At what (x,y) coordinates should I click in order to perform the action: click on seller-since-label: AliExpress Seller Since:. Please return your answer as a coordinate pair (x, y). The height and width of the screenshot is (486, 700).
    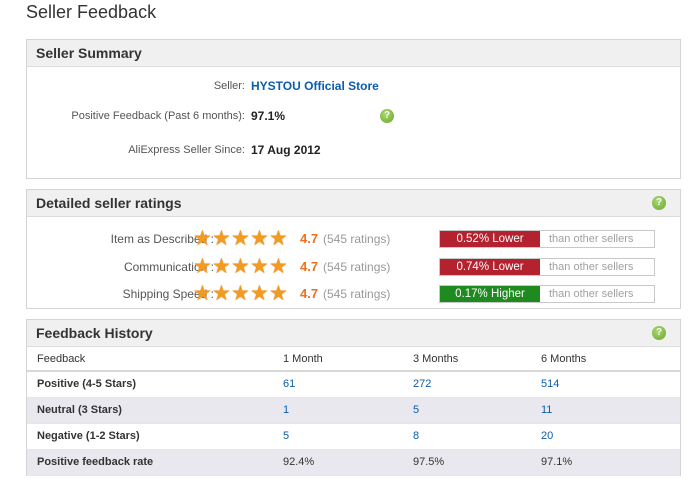
    Looking at the image, I should click on (186, 150).